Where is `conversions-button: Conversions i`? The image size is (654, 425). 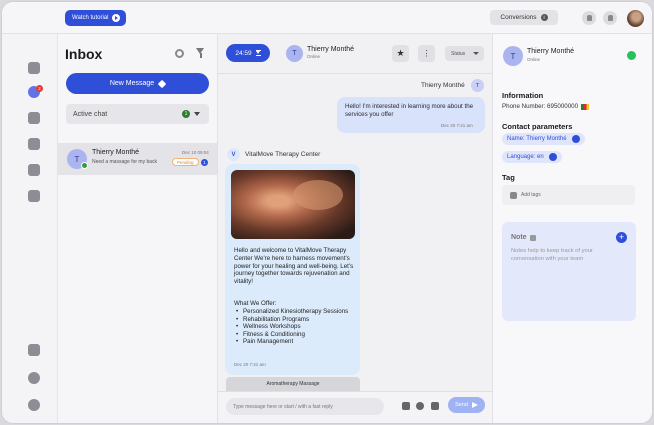 conversions-button: Conversions i is located at coordinates (524, 17).